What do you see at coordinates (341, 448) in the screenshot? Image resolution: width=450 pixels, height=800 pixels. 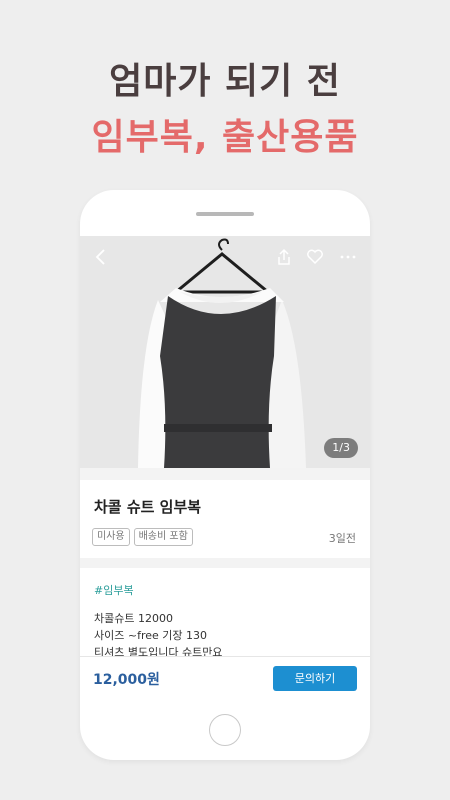 I see `image-counter: 1/3` at bounding box center [341, 448].